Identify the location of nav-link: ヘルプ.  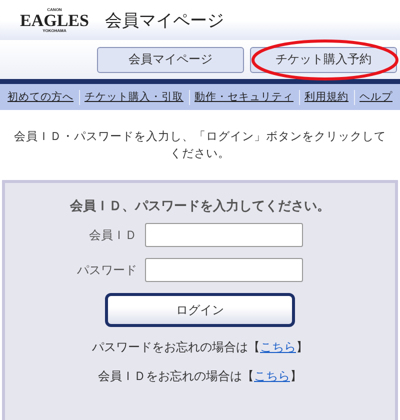
(376, 97).